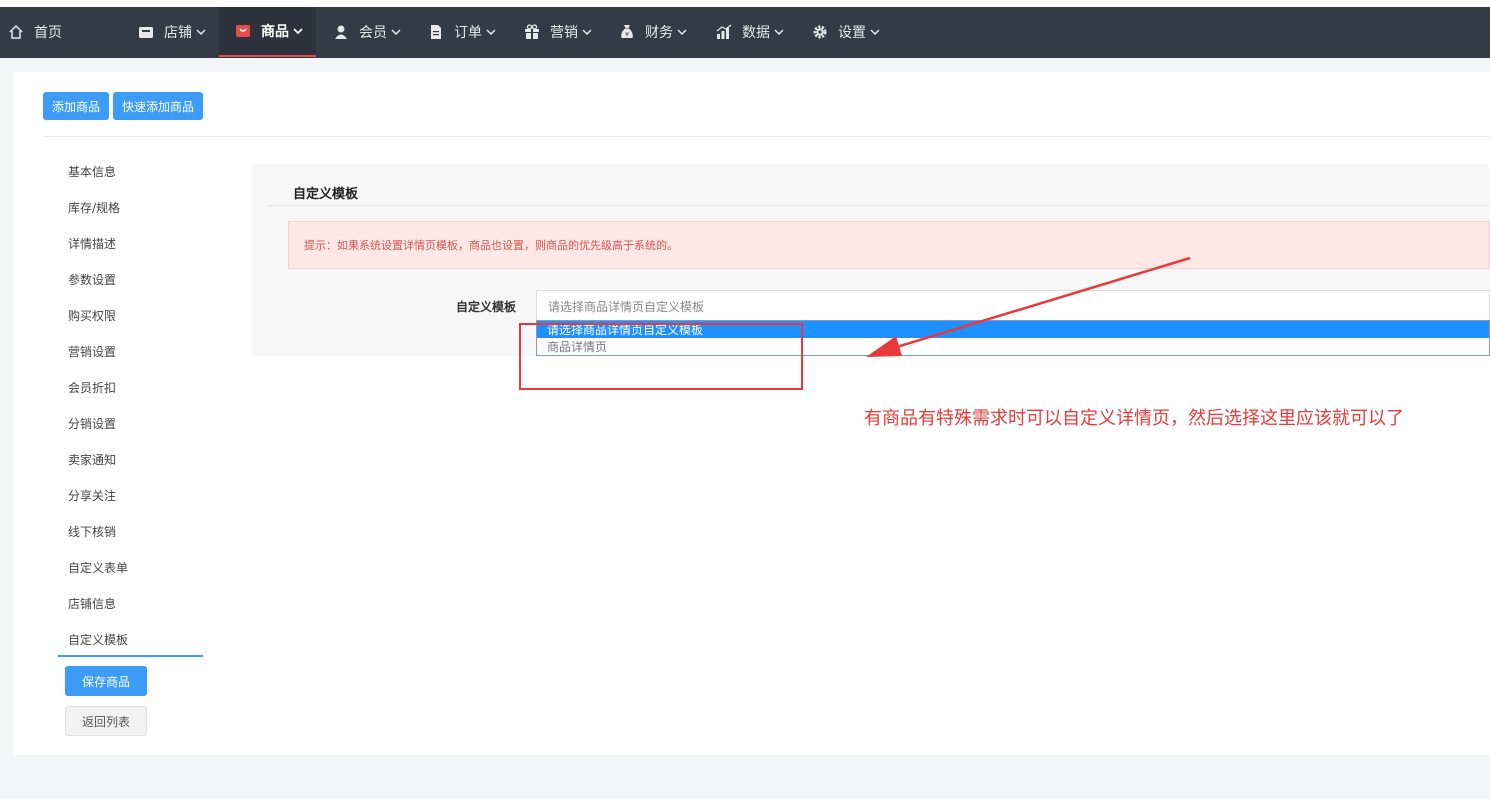  Describe the element at coordinates (1028, 306) in the screenshot. I see `annotation-arrow` at that location.